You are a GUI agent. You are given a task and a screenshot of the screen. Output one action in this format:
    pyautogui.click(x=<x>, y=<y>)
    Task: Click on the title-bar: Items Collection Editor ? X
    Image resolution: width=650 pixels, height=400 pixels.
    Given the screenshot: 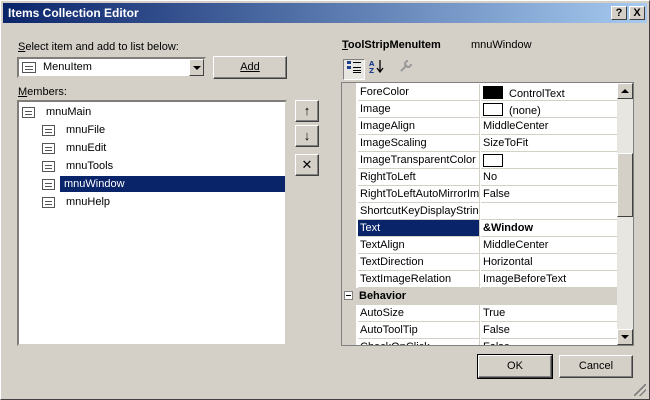 What is the action you would take?
    pyautogui.click(x=325, y=13)
    